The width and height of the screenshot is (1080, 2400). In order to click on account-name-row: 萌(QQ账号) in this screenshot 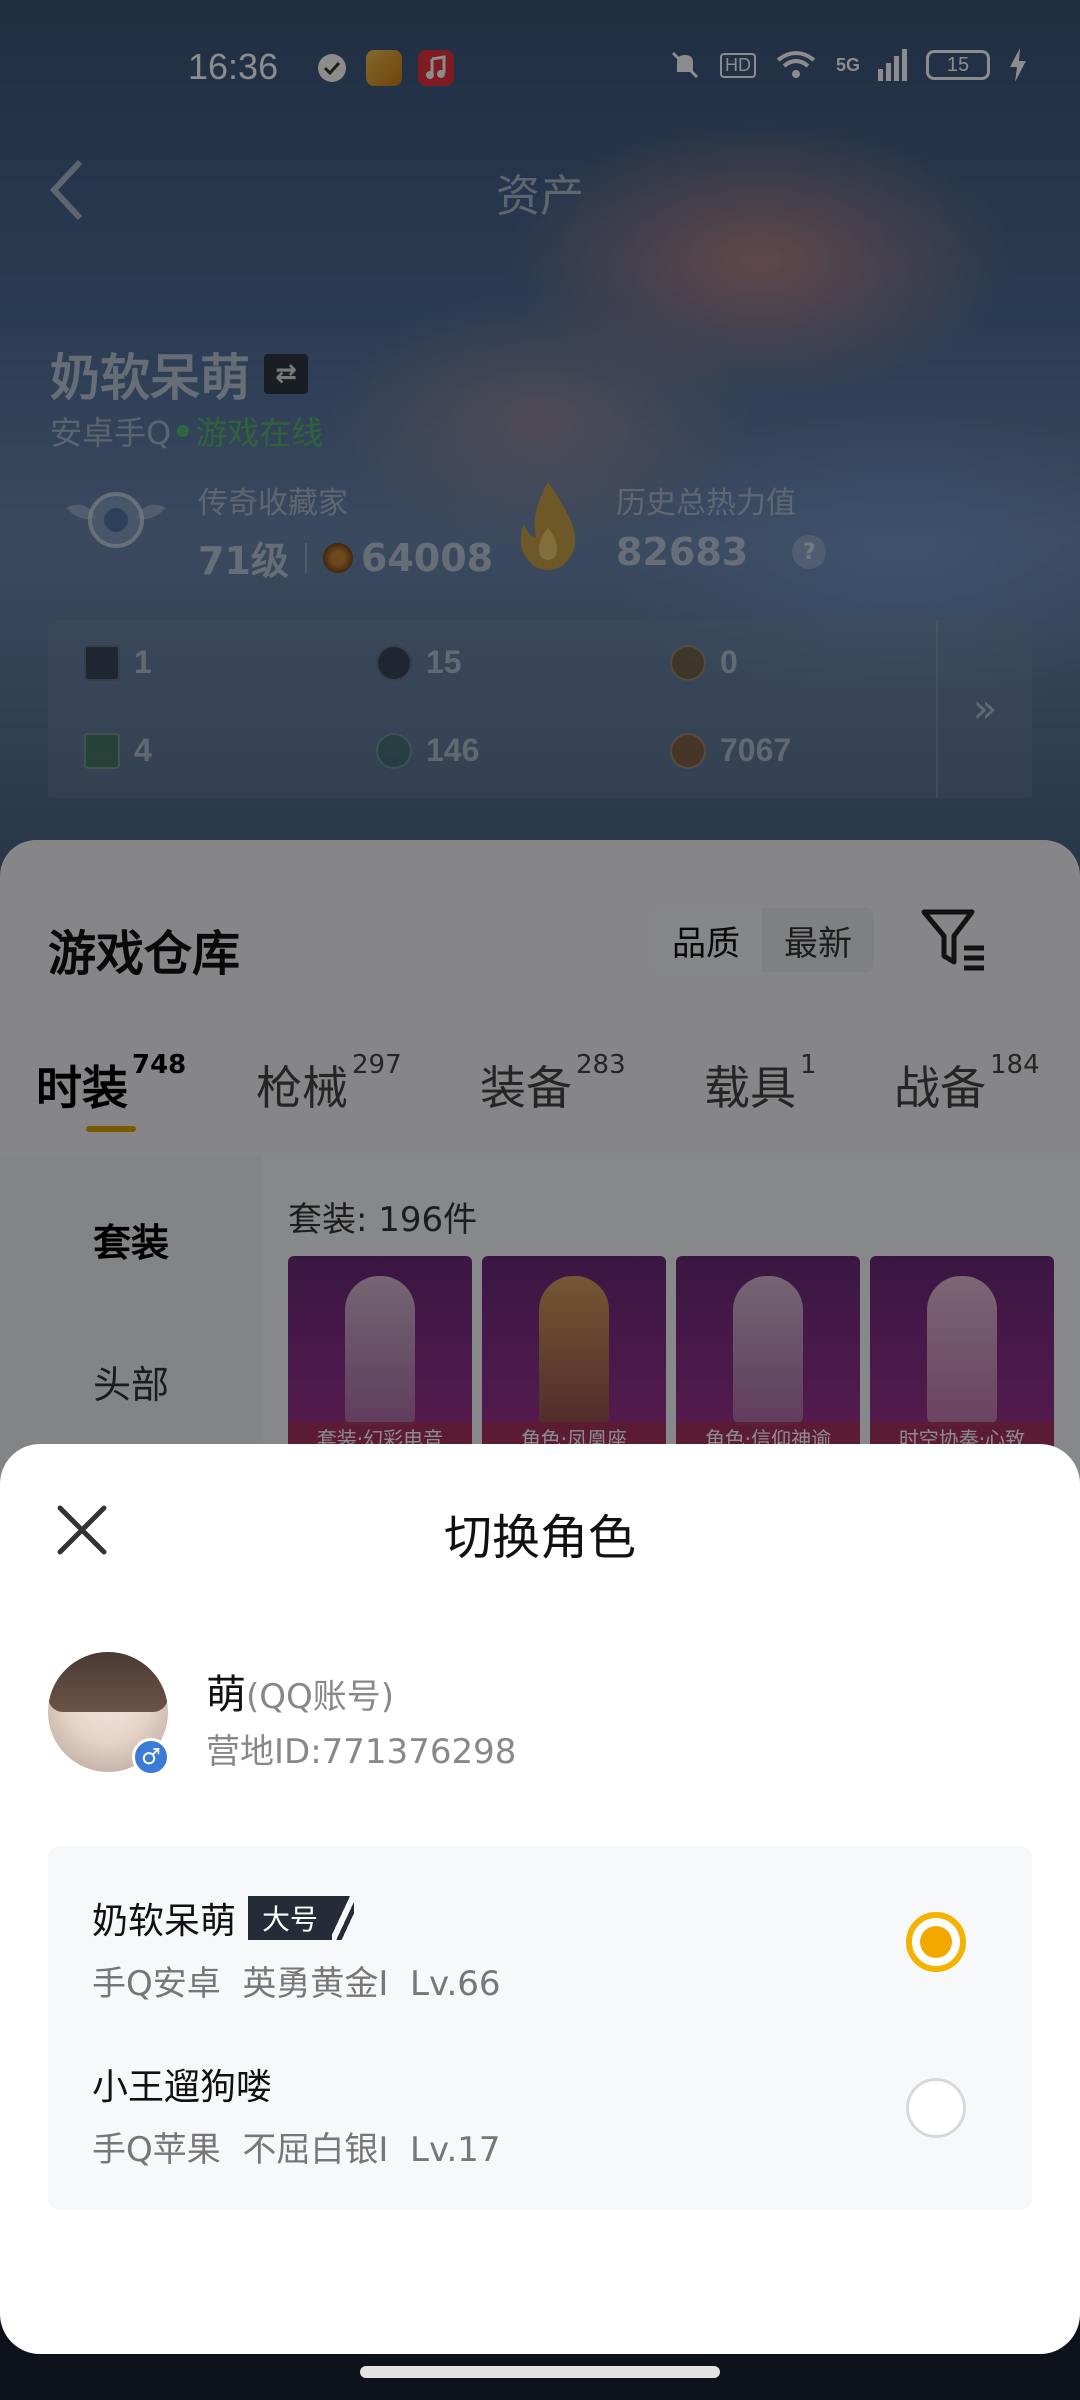, I will do `click(300, 1691)`.